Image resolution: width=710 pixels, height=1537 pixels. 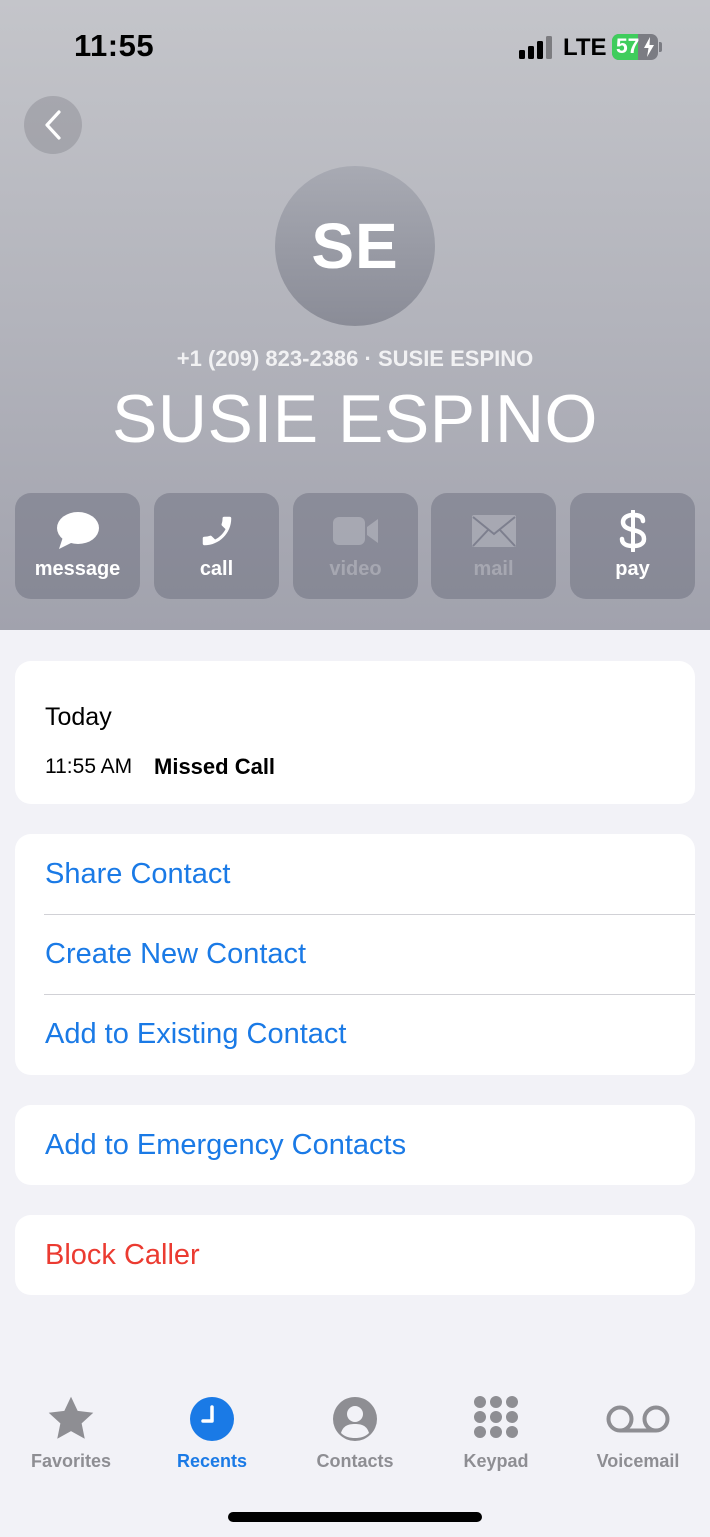 I want to click on add-to-existing-contact-button: Add to Existing Contact, so click(x=355, y=1034).